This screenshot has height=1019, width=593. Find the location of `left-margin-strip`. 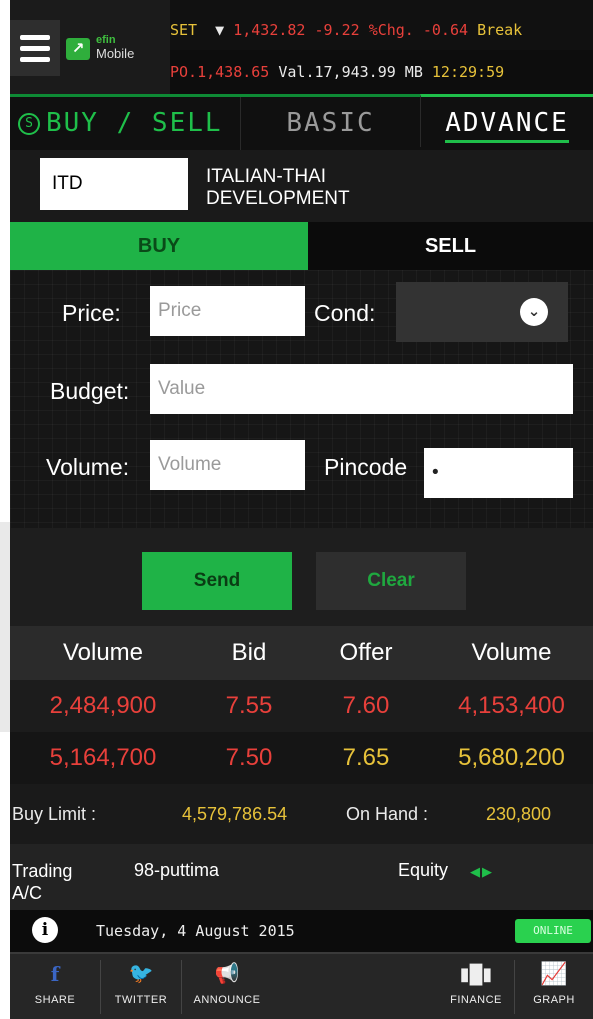

left-margin-strip is located at coordinates (5, 627).